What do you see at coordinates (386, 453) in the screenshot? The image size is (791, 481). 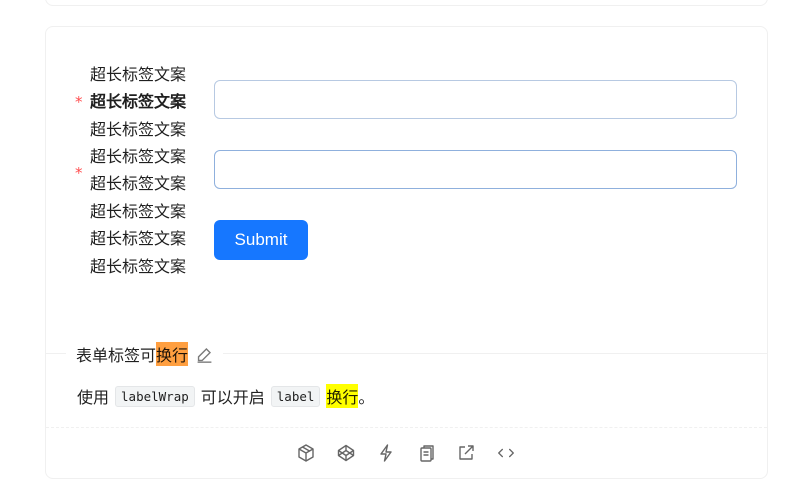 I see `stackblitz-icon` at bounding box center [386, 453].